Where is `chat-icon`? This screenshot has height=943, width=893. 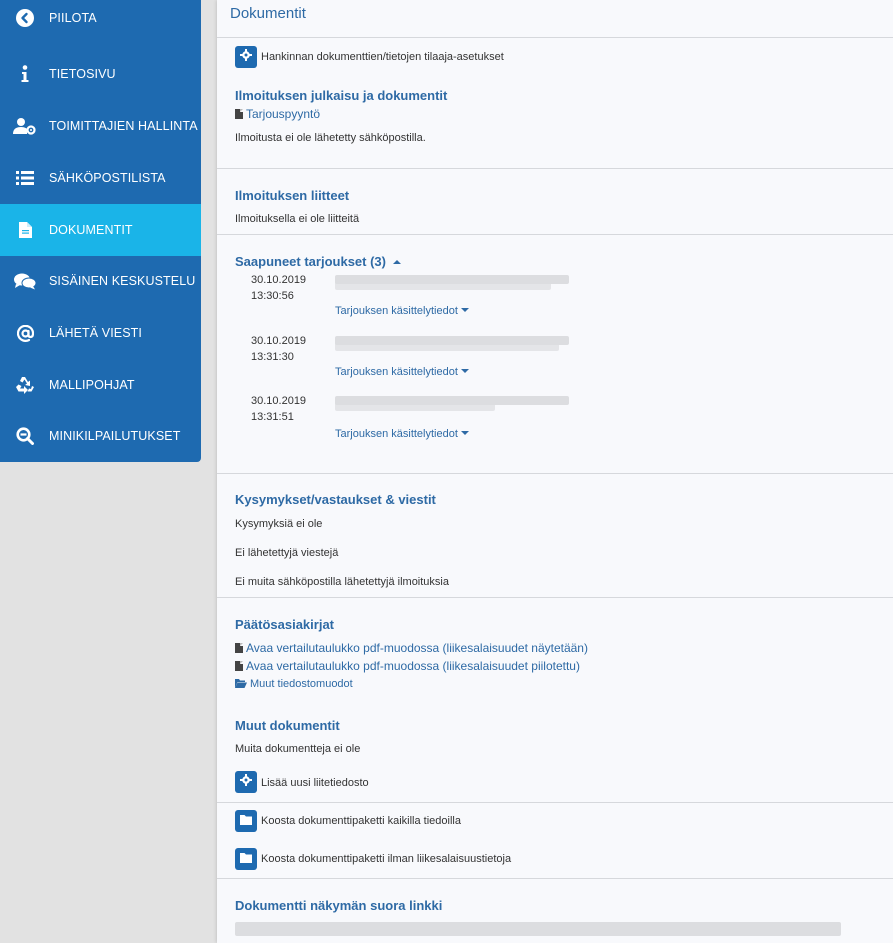 chat-icon is located at coordinates (25, 281).